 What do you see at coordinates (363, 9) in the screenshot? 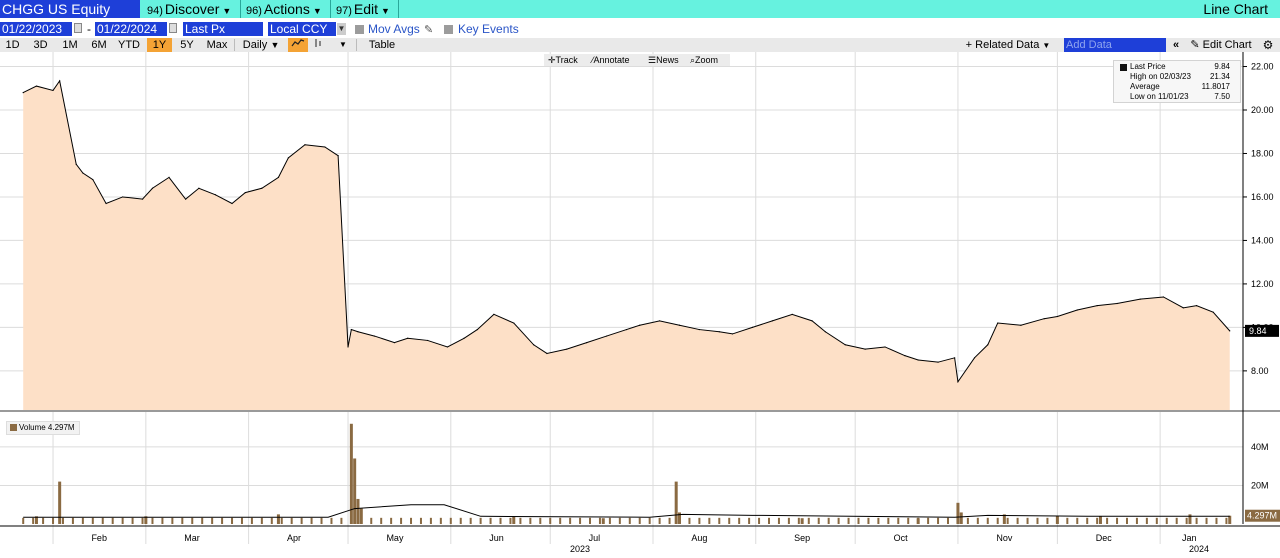
I see `edit-menu: 97) Edit ▼` at bounding box center [363, 9].